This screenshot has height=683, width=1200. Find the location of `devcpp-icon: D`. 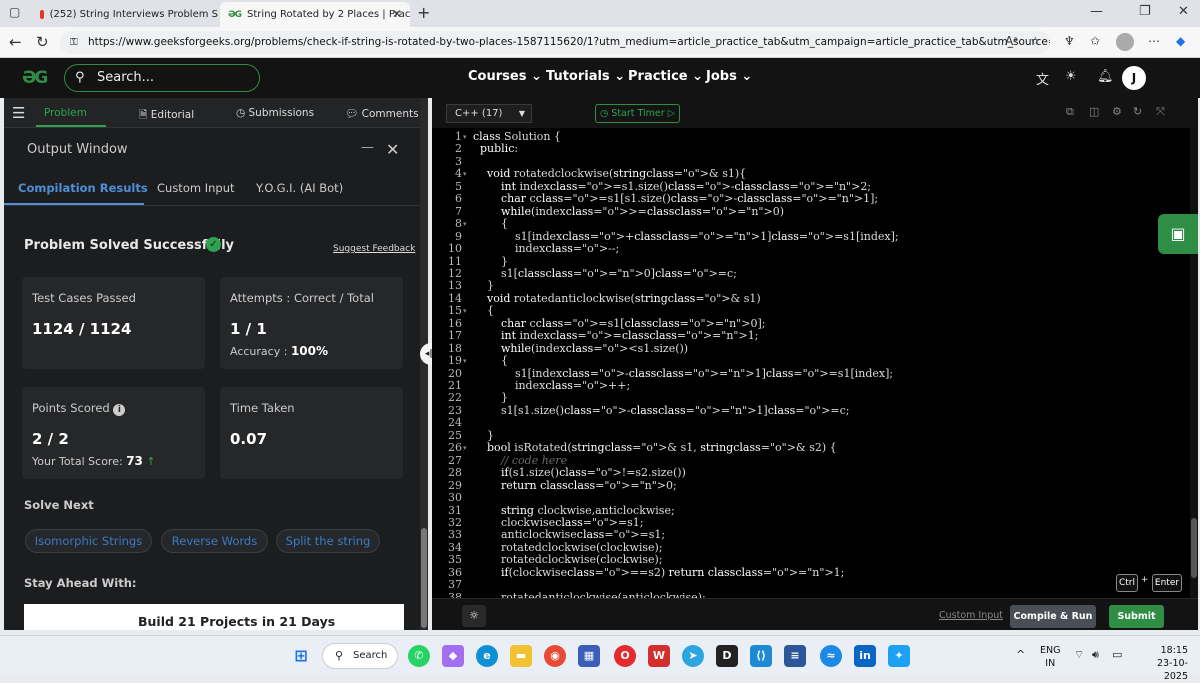

devcpp-icon: D is located at coordinates (727, 656).